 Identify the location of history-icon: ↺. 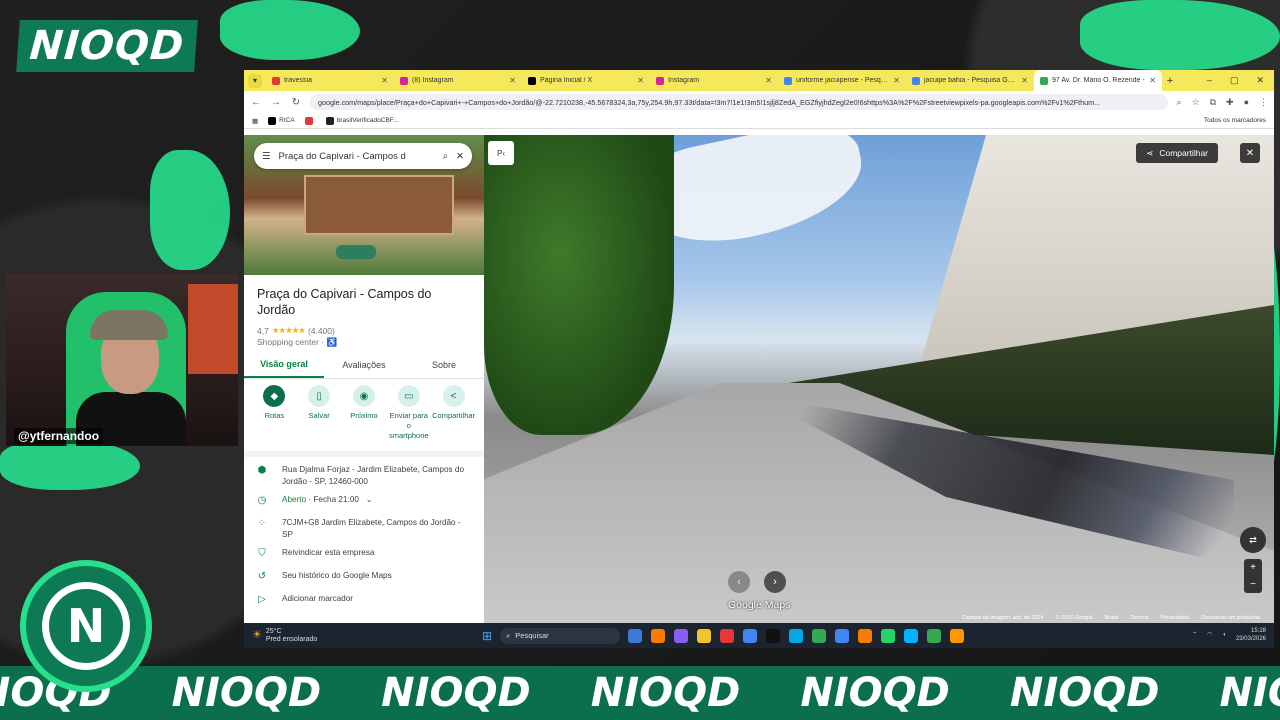
(262, 576).